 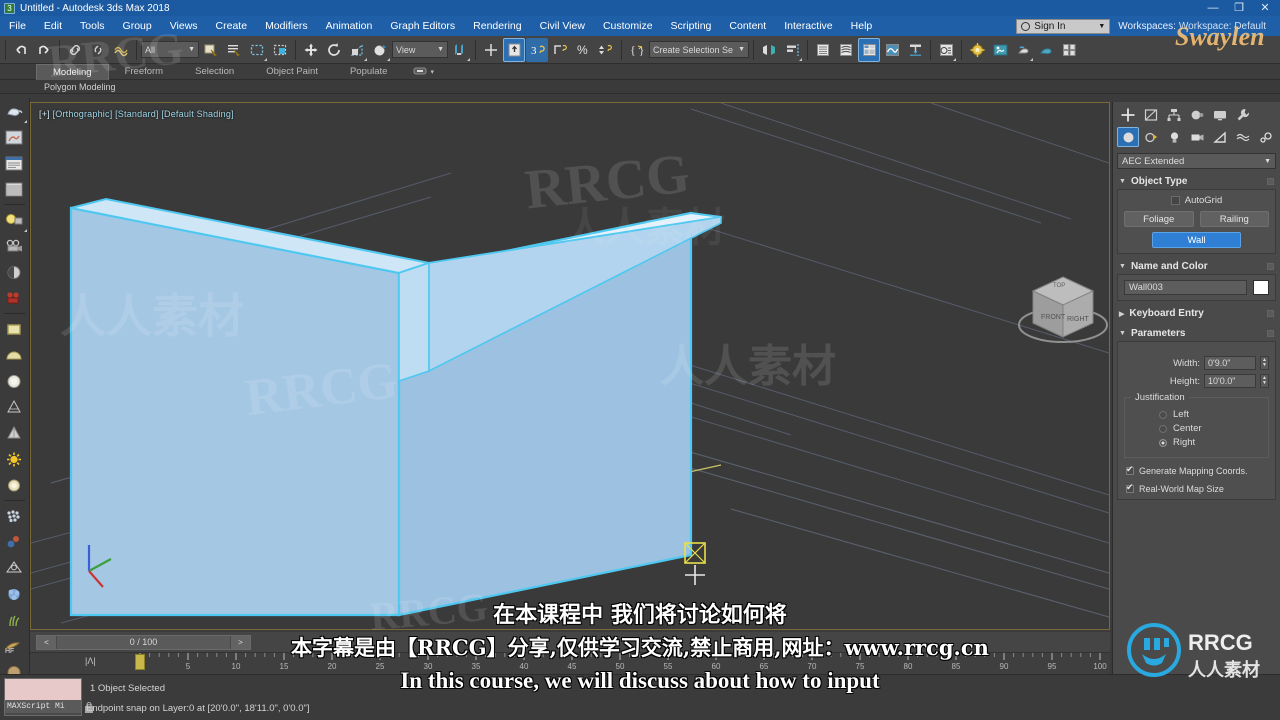 What do you see at coordinates (637, 50) in the screenshot?
I see `edit-named-selection-icon: { }` at bounding box center [637, 50].